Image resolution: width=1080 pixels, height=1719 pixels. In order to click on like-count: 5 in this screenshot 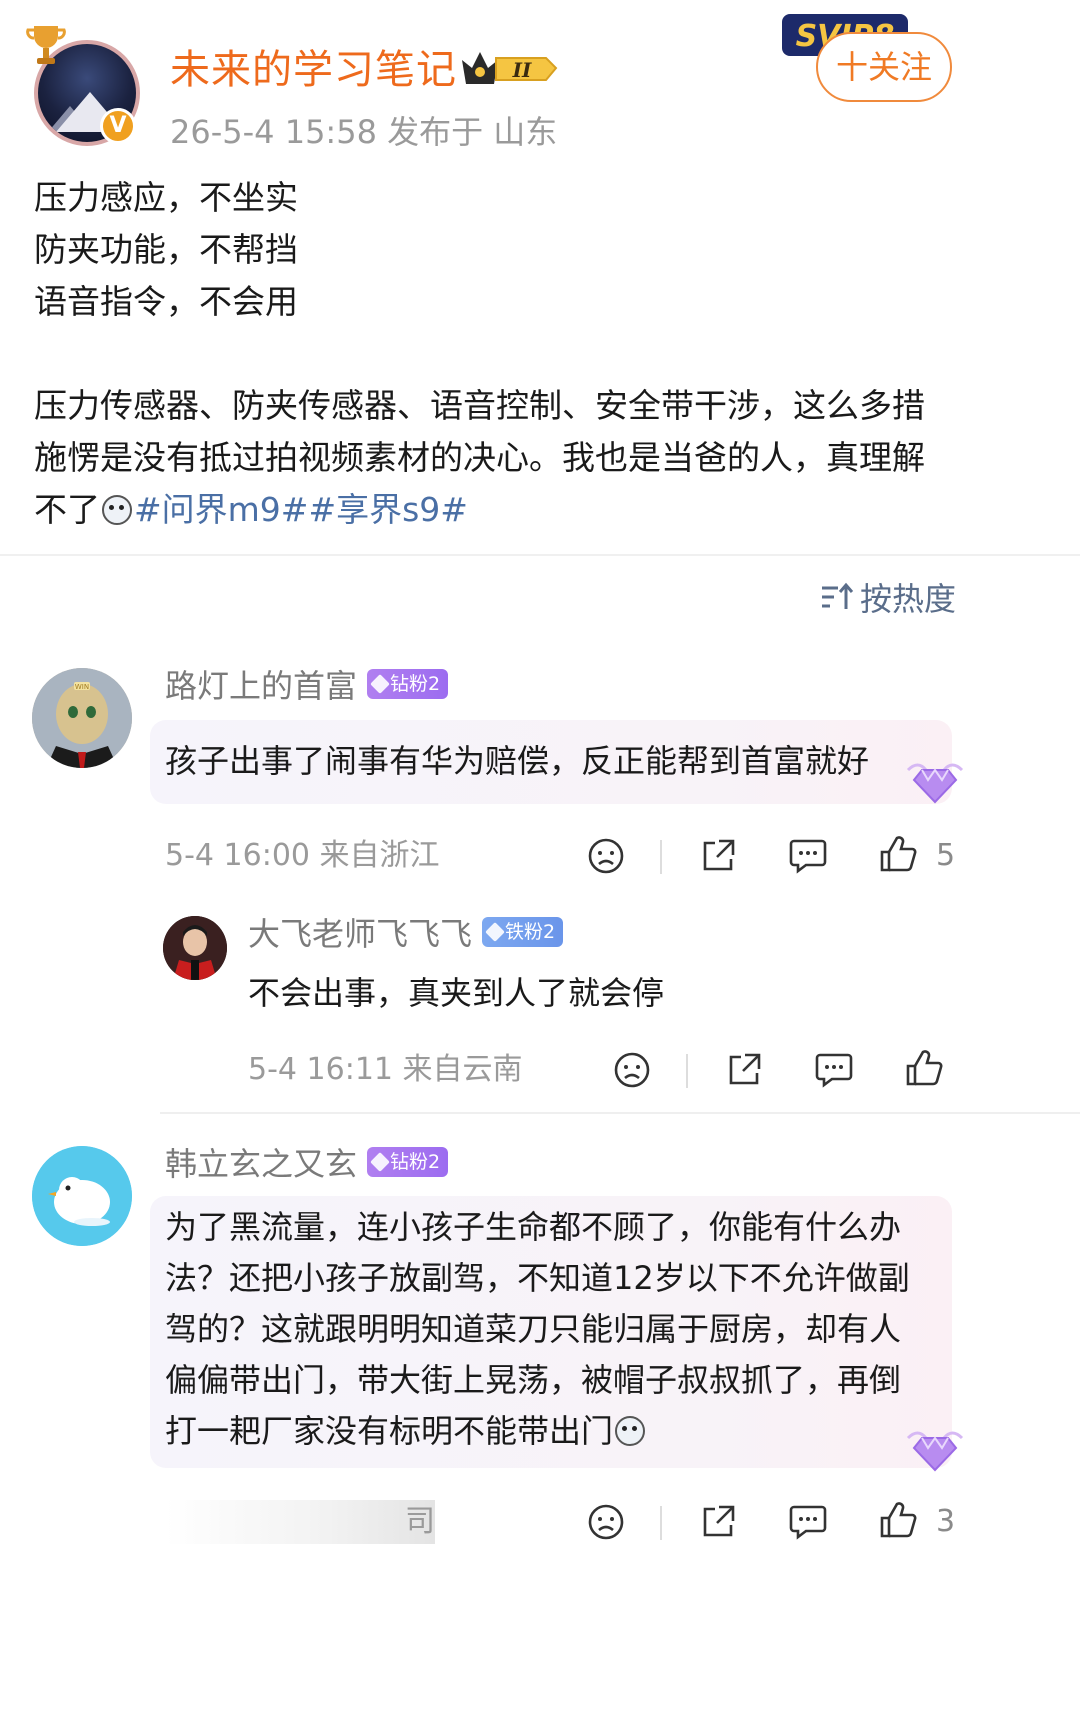, I will do `click(946, 855)`.